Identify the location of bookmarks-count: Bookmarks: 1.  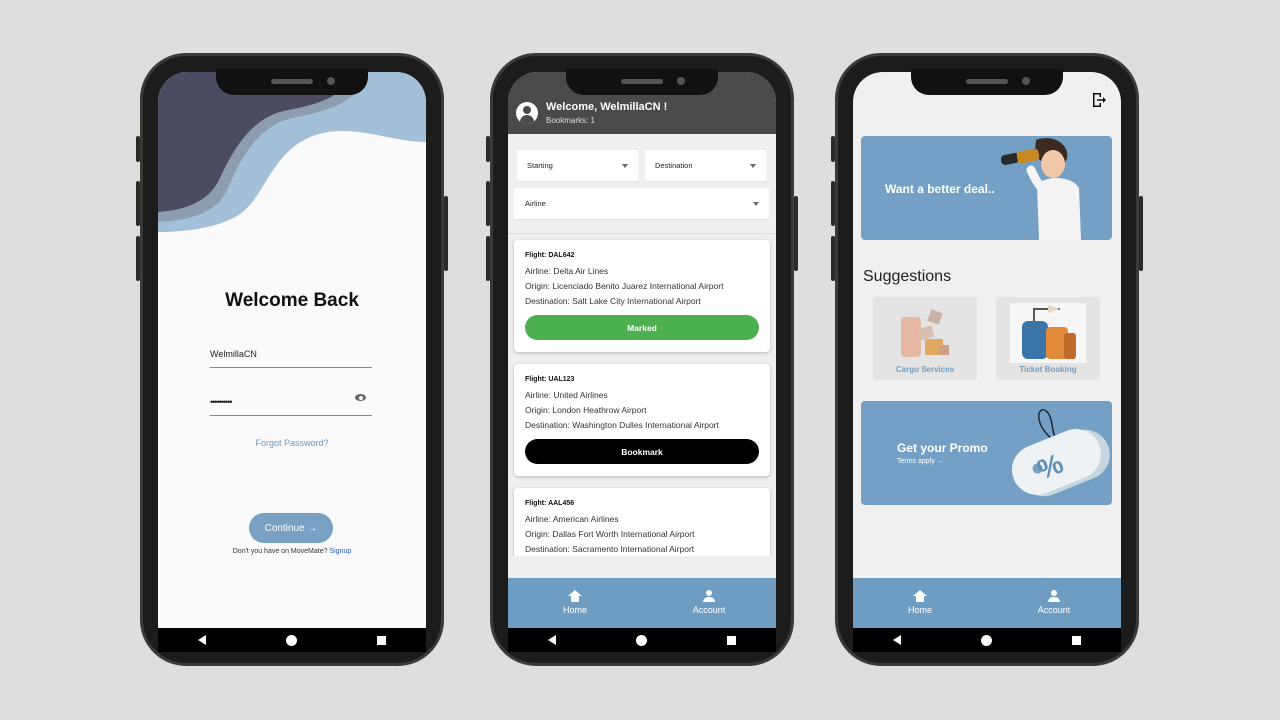
(570, 120).